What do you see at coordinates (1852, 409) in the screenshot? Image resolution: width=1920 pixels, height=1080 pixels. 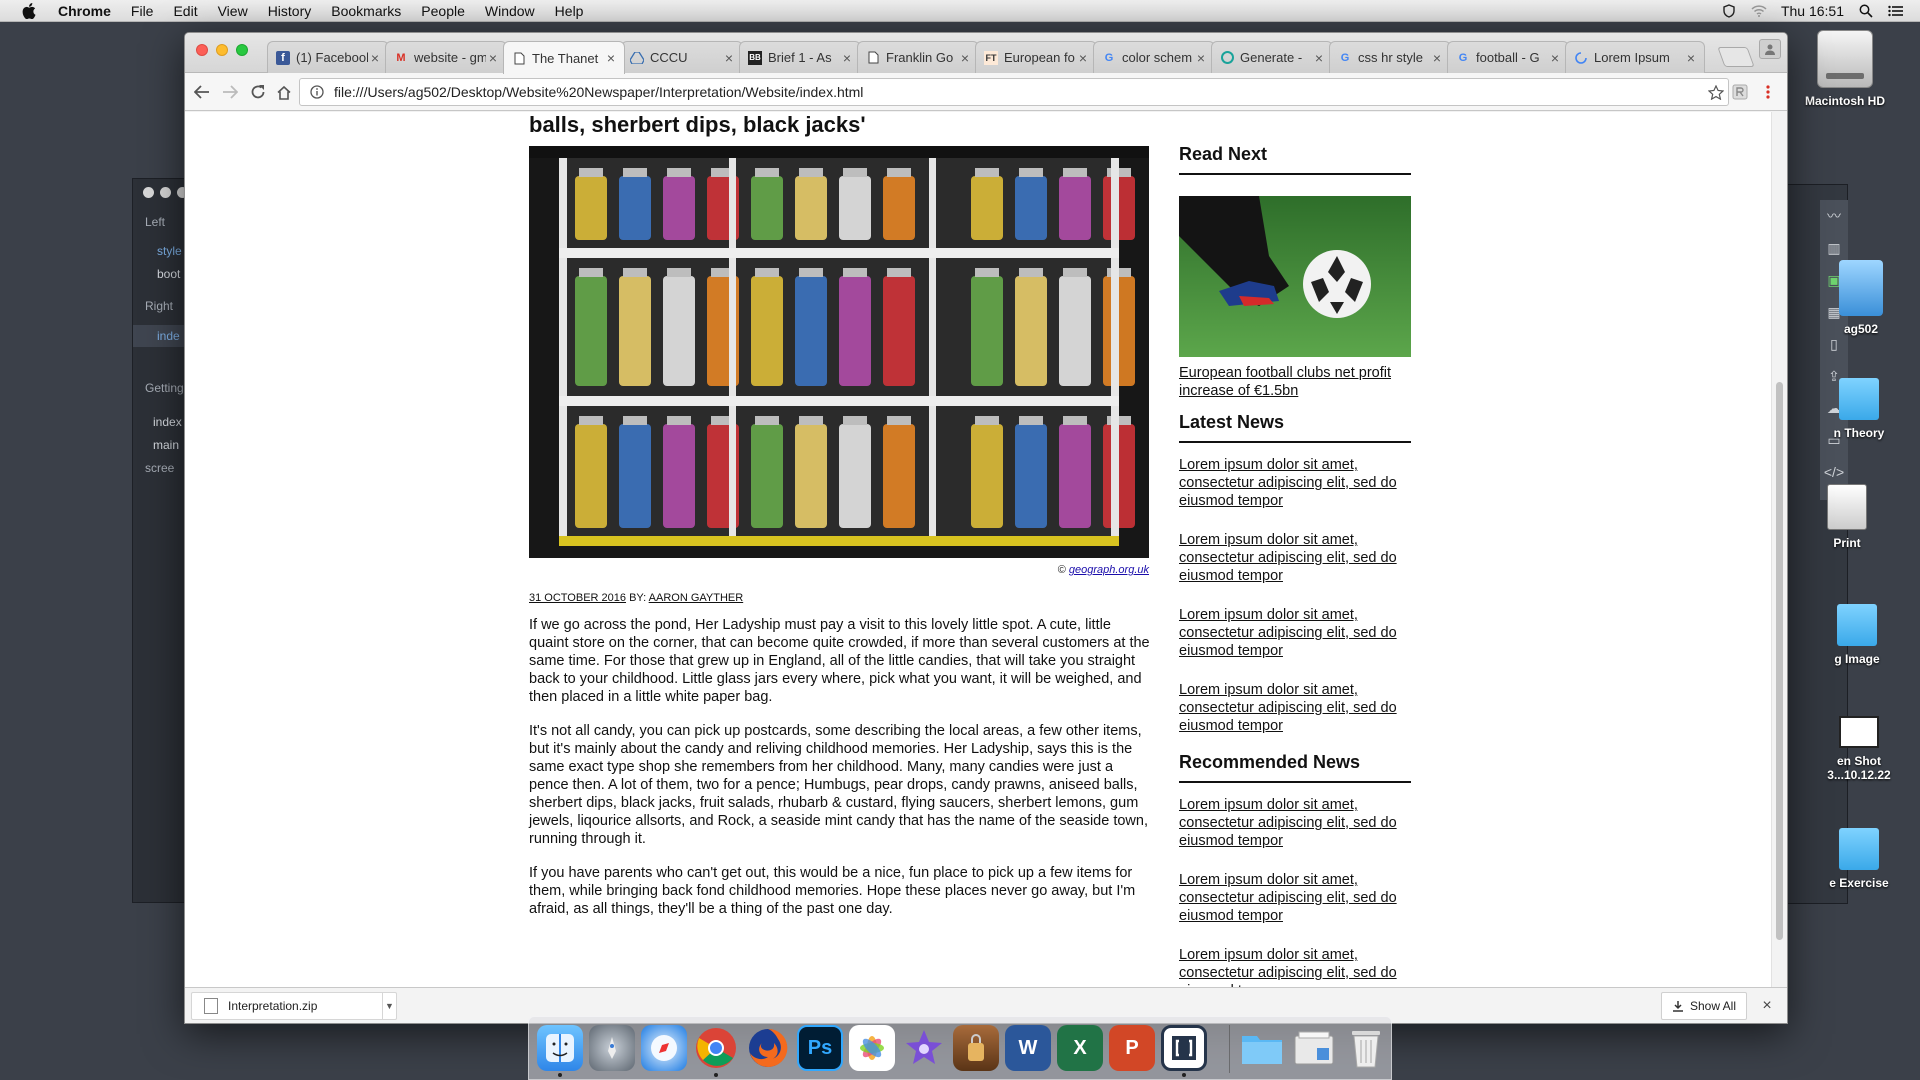 I see `desktop-icon-theory: n Theory` at bounding box center [1852, 409].